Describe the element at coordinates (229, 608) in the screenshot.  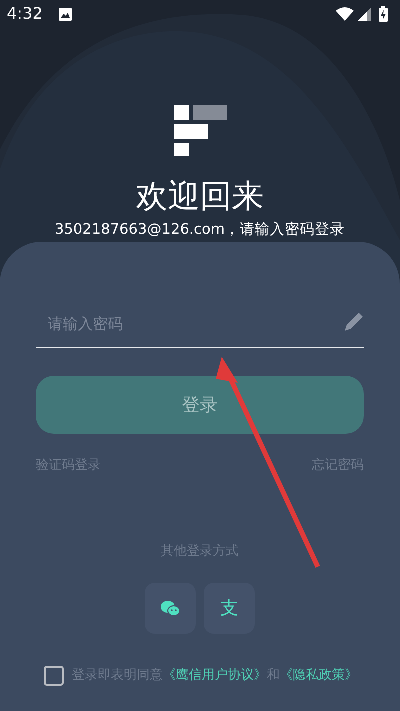
I see `alipay-button: 支` at that location.